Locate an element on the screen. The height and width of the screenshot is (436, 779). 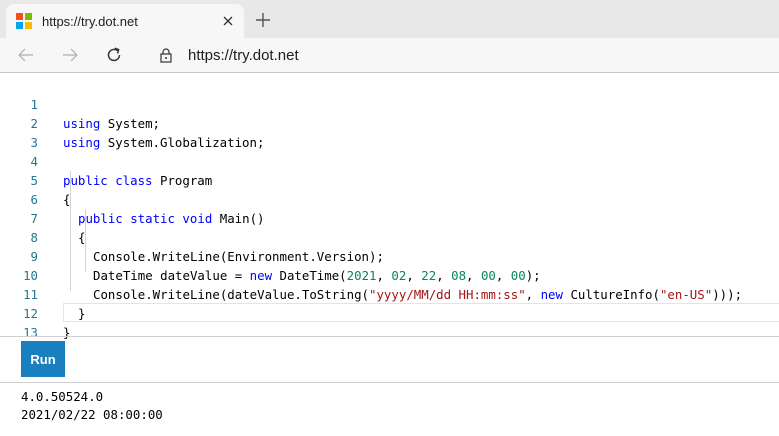
code-line: 1 using System; is located at coordinates (389, 103).